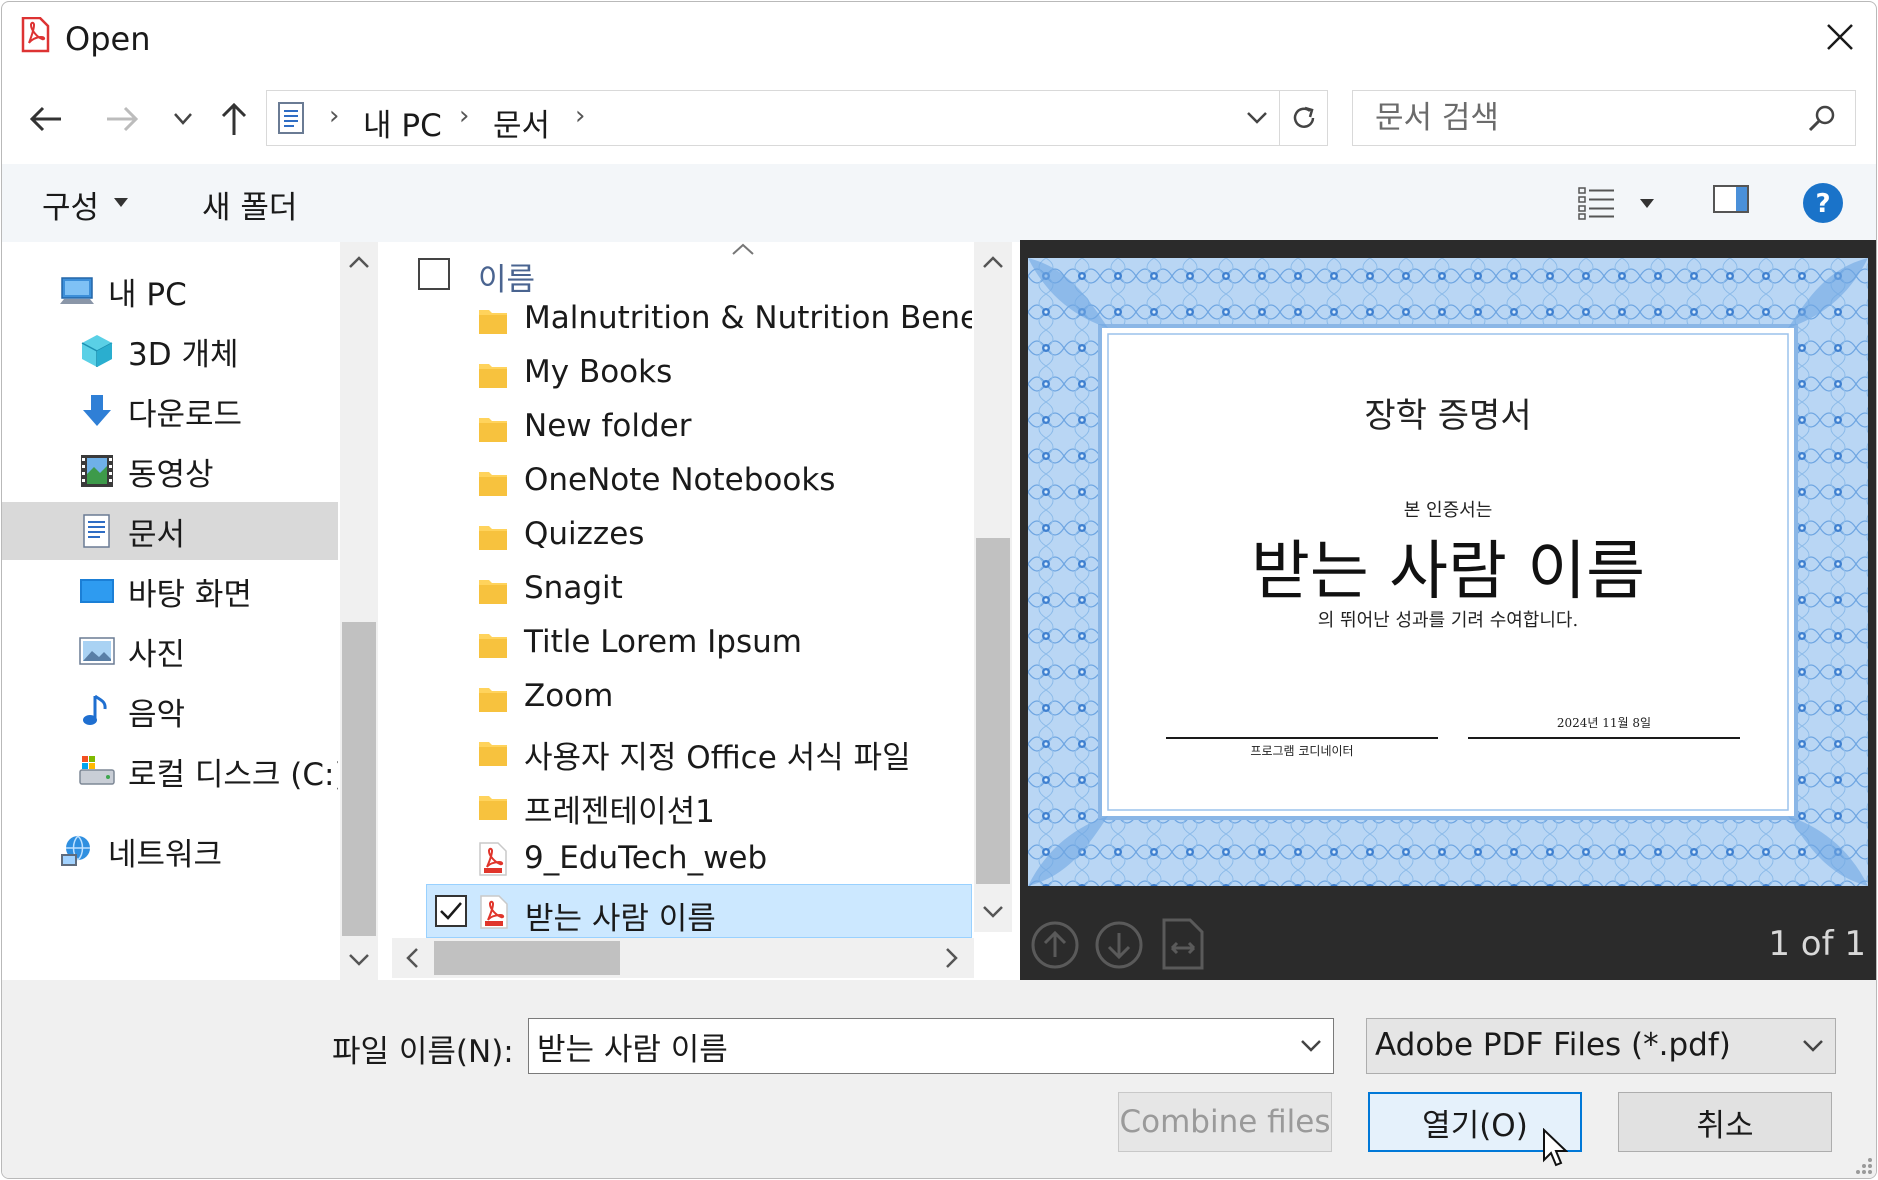  Describe the element at coordinates (1604, 723) in the screenshot. I see `certificate-date: 2024년 11월 8일` at that location.